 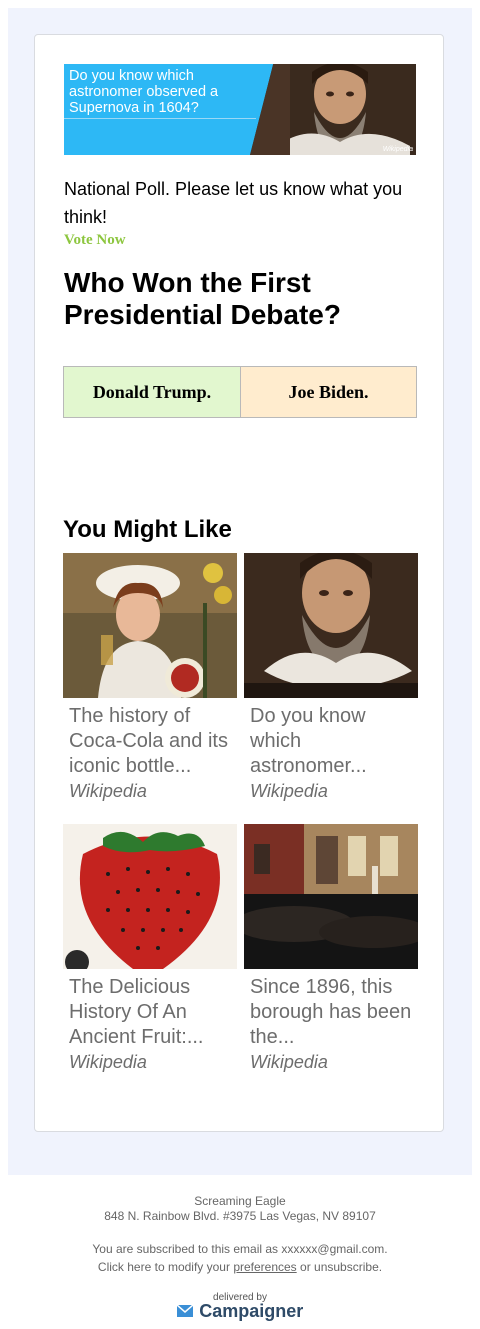 I want to click on delivered-by-logo: delivered by Campaigner, so click(x=240, y=1307).